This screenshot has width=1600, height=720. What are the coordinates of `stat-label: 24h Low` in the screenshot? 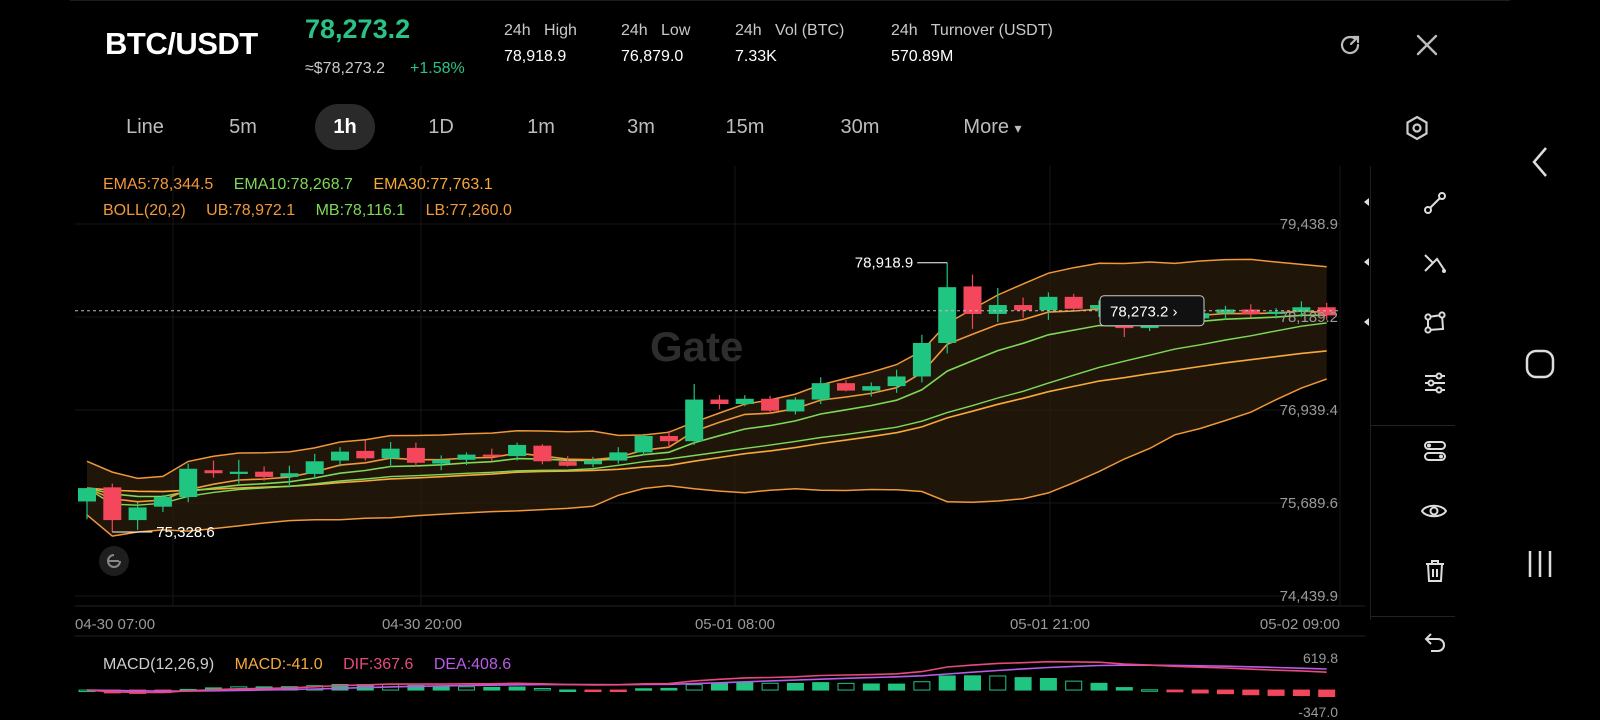 It's located at (656, 30).